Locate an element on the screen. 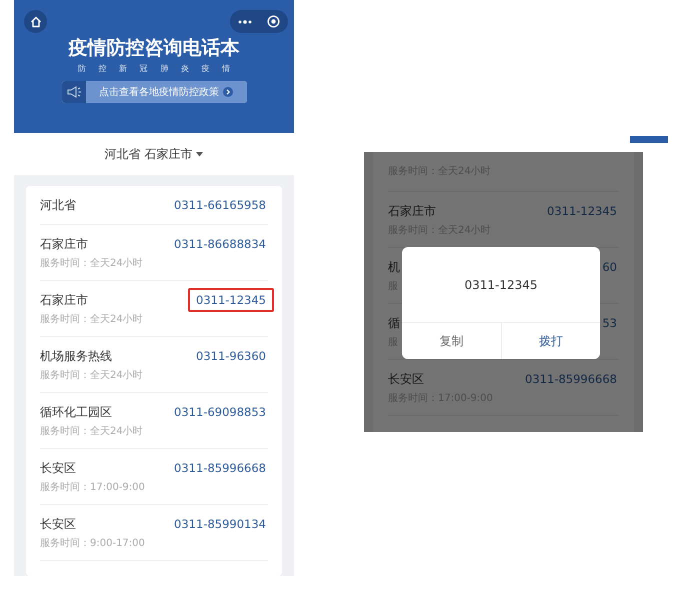 The width and height of the screenshot is (692, 591). call-button: 拨打 is located at coordinates (550, 341).